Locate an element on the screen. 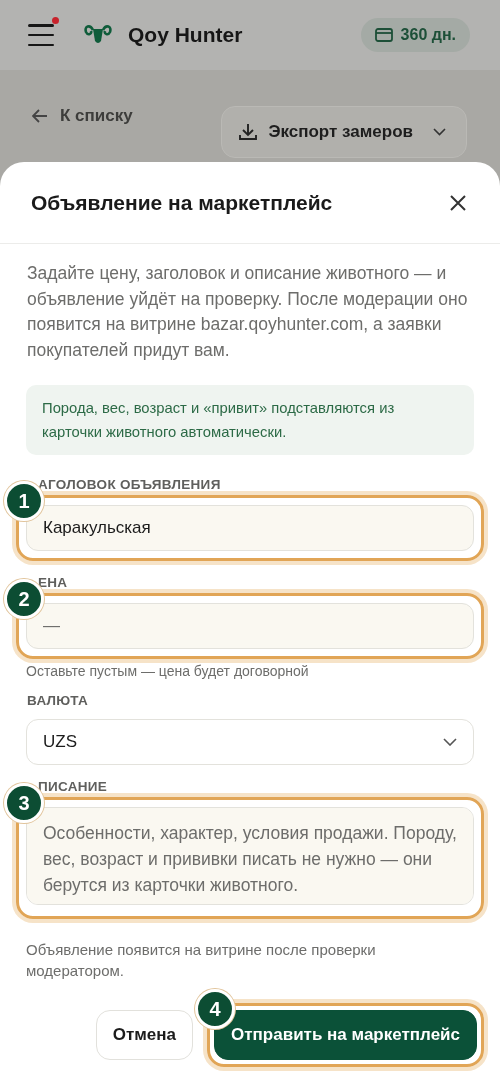 This screenshot has height=1082, width=500. dialog-title: Объявление на маркетплейс is located at coordinates (182, 202).